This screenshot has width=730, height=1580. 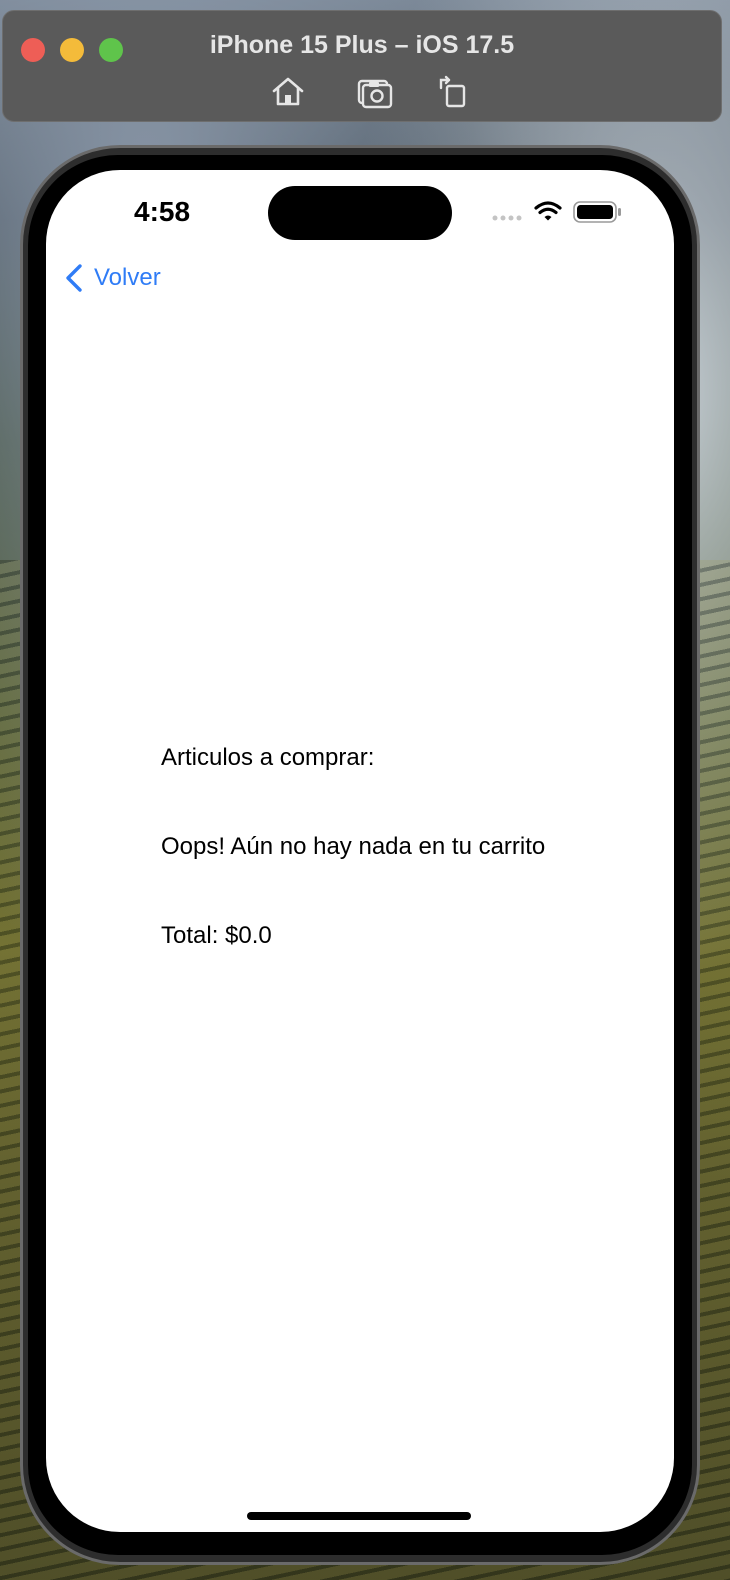 What do you see at coordinates (353, 846) in the screenshot?
I see `empty-cart-message: Oops! Aún no hay nada en tu carrito` at bounding box center [353, 846].